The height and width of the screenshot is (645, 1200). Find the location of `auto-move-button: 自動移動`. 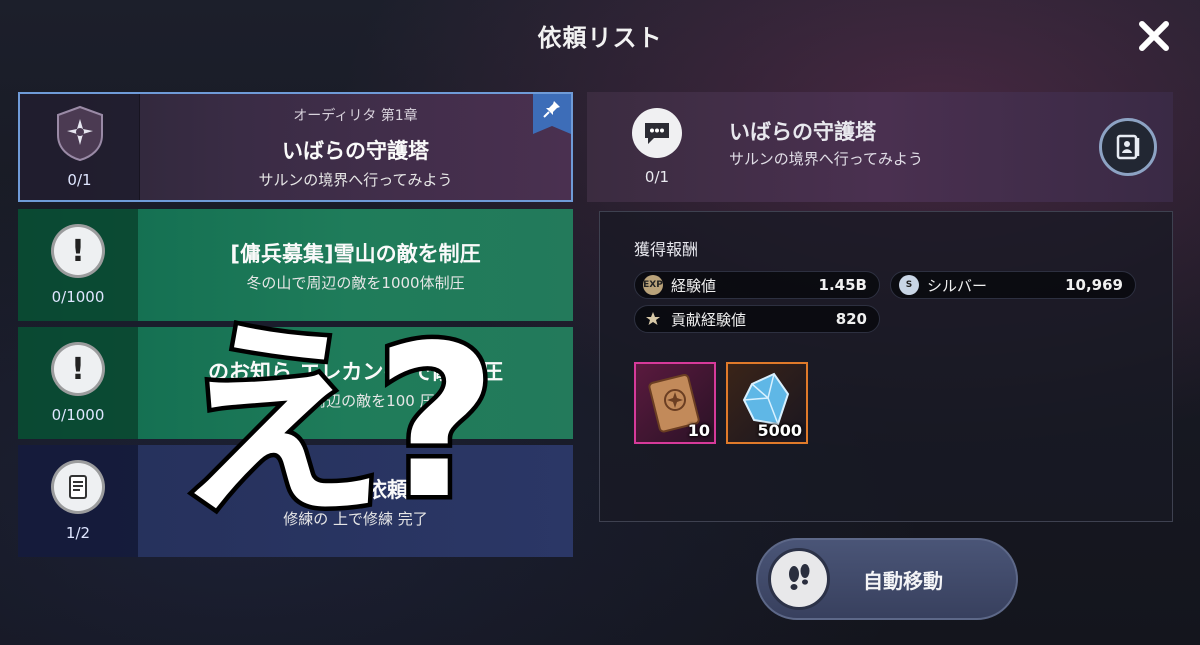

auto-move-button: 自動移動 is located at coordinates (887, 579).